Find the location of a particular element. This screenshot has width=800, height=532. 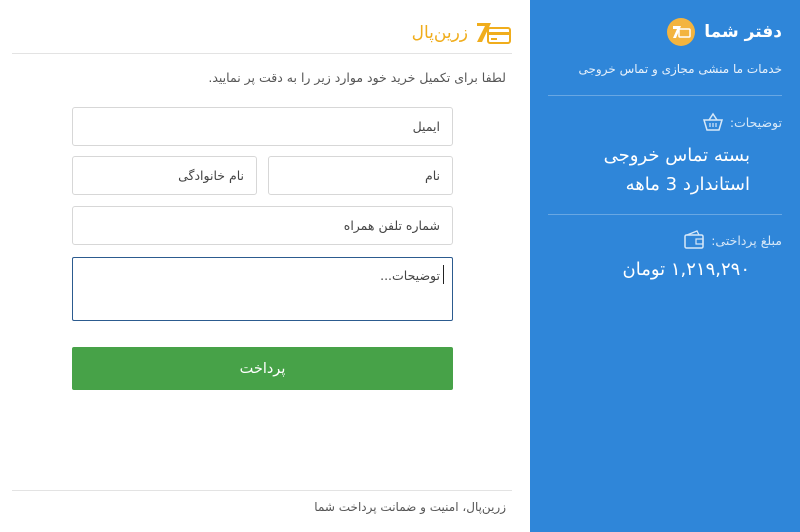

footer-text: زرین‌پال، امنیت و ضمانت پرداخت شما is located at coordinates (410, 507).